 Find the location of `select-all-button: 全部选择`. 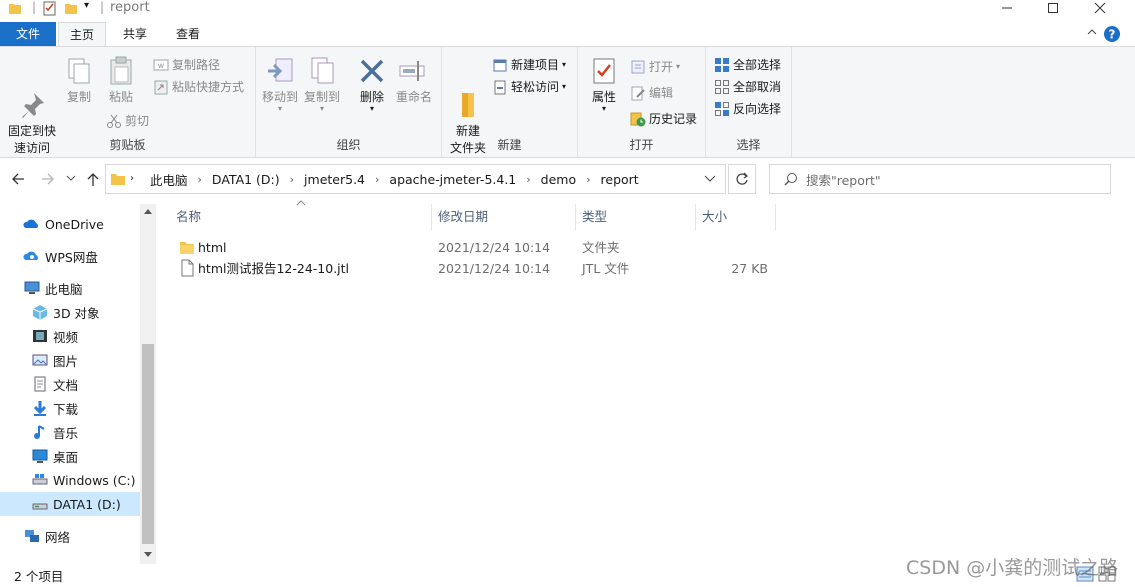

select-all-button: 全部选择 is located at coordinates (747, 65).